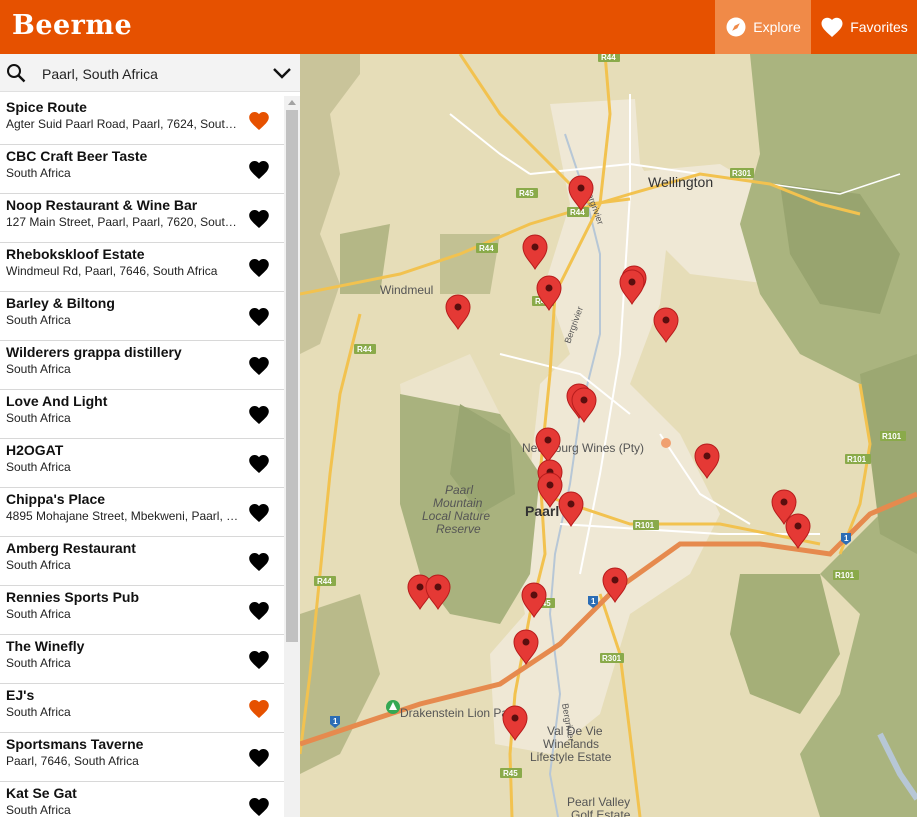 The width and height of the screenshot is (917, 817). I want to click on chevron-down-icon, so click(282, 73).